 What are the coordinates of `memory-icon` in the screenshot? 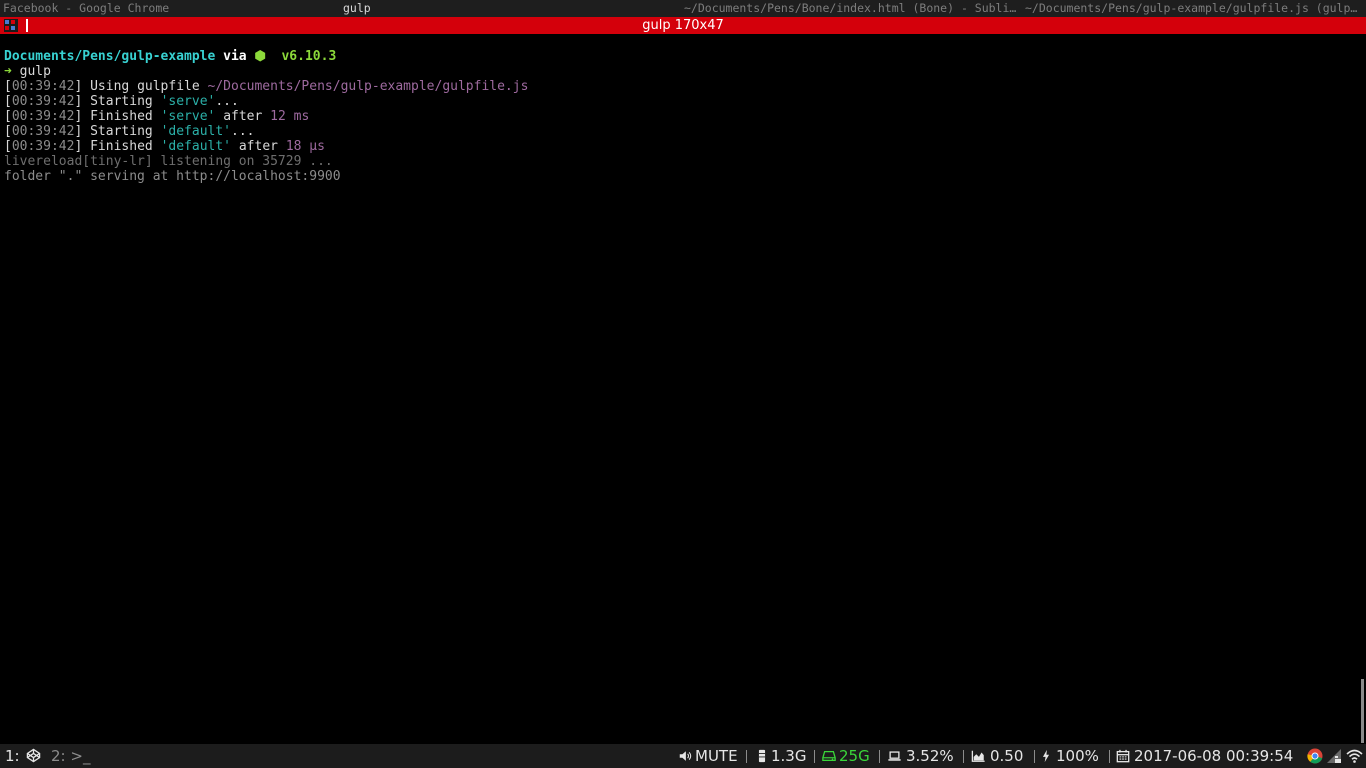 It's located at (762, 756).